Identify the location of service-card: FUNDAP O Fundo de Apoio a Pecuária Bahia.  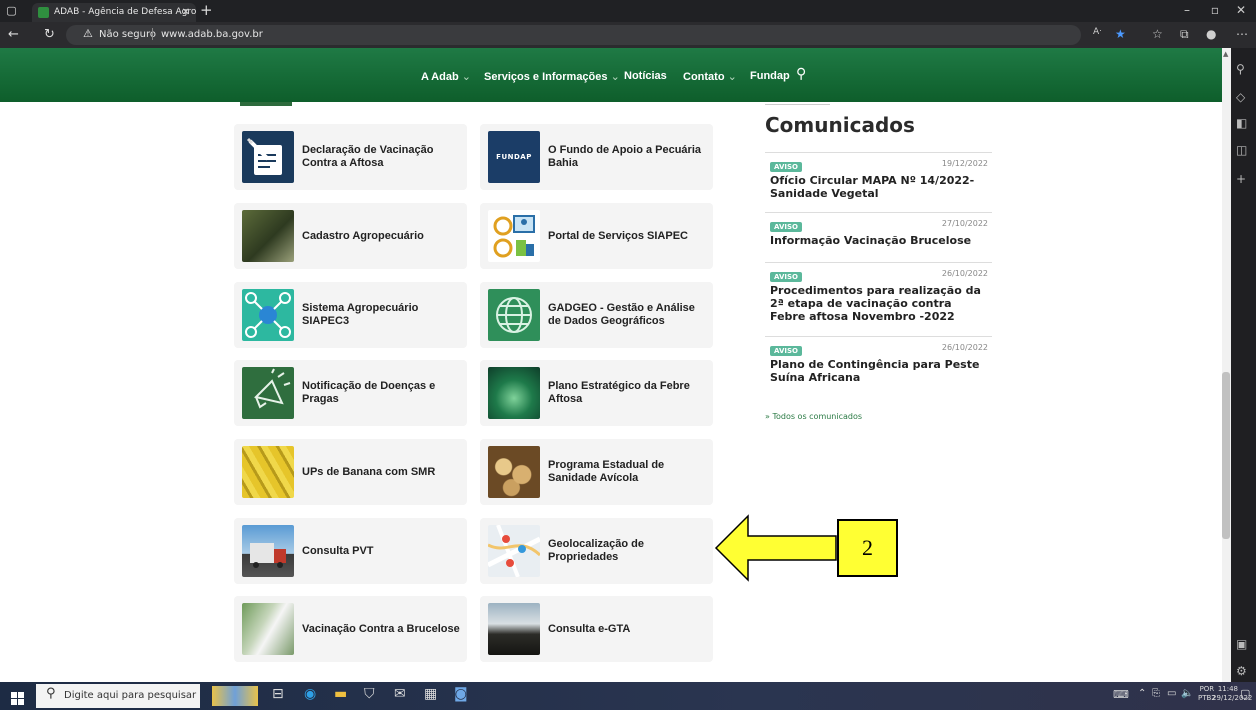
(596, 157).